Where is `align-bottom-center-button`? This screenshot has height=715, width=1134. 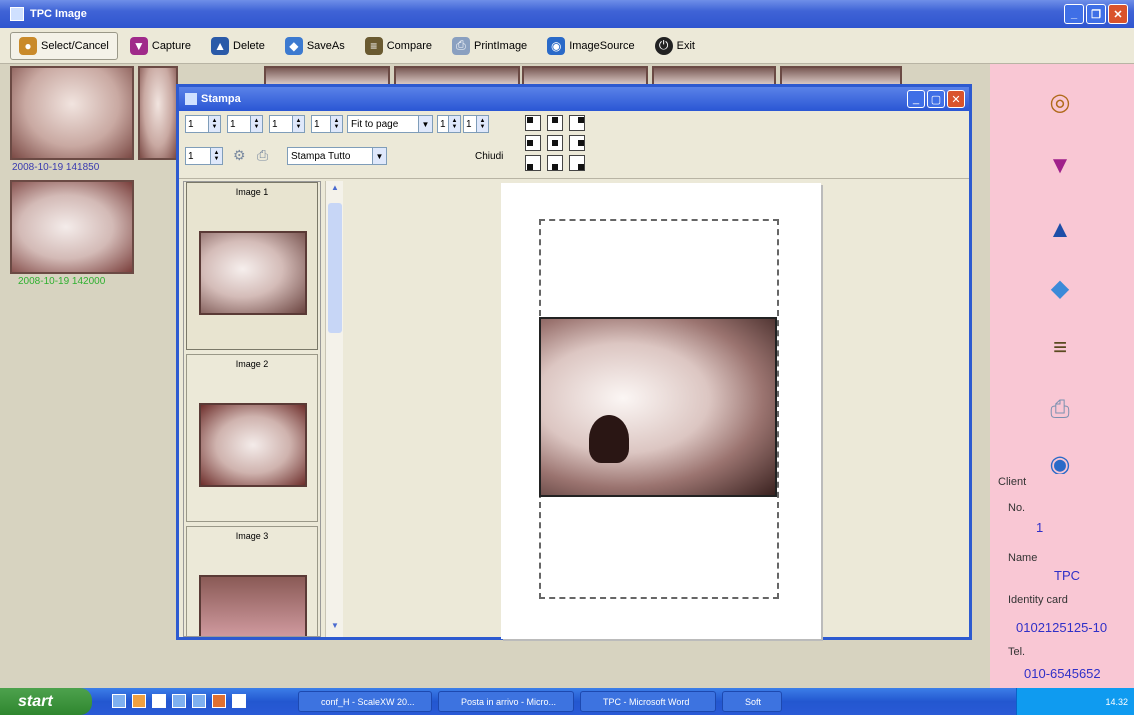 align-bottom-center-button is located at coordinates (555, 163).